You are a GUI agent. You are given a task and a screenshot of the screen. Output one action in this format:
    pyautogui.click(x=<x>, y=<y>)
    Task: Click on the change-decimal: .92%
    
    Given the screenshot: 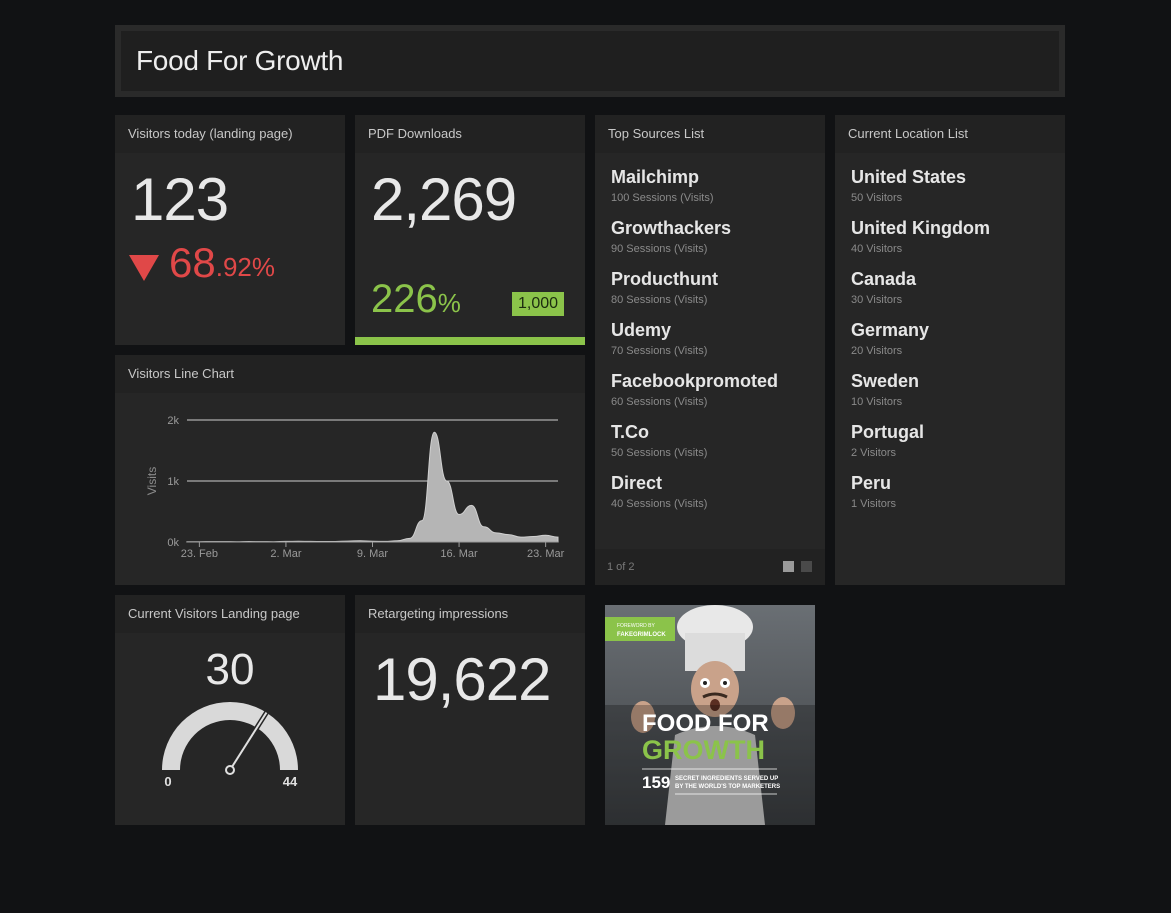 What is the action you would take?
    pyautogui.click(x=245, y=267)
    